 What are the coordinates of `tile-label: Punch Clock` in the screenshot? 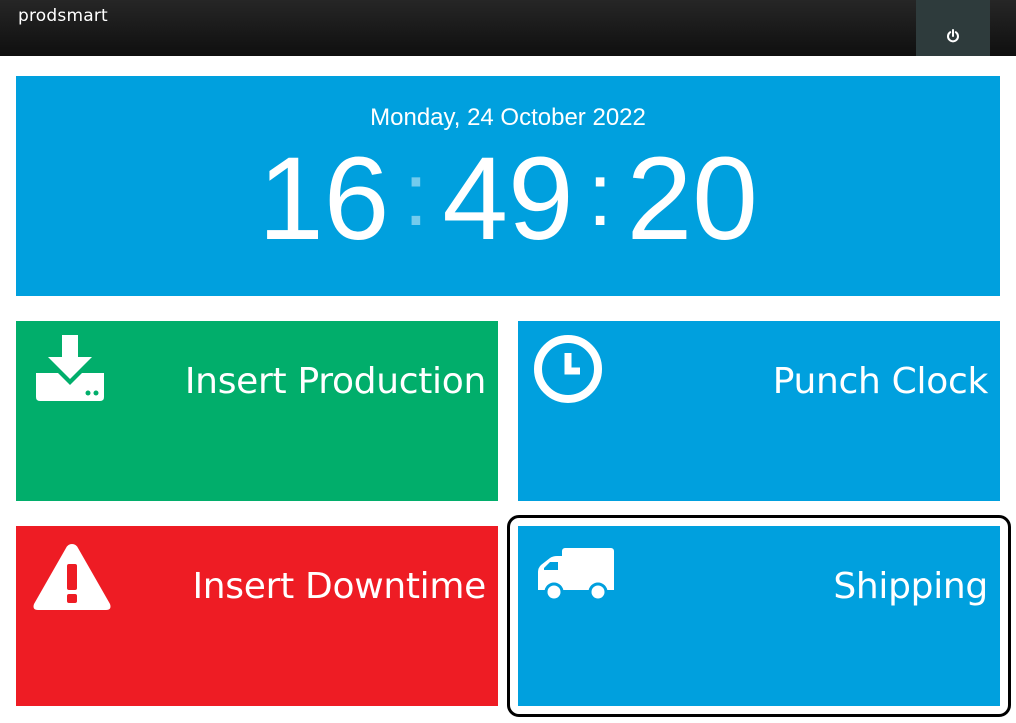 It's located at (880, 381).